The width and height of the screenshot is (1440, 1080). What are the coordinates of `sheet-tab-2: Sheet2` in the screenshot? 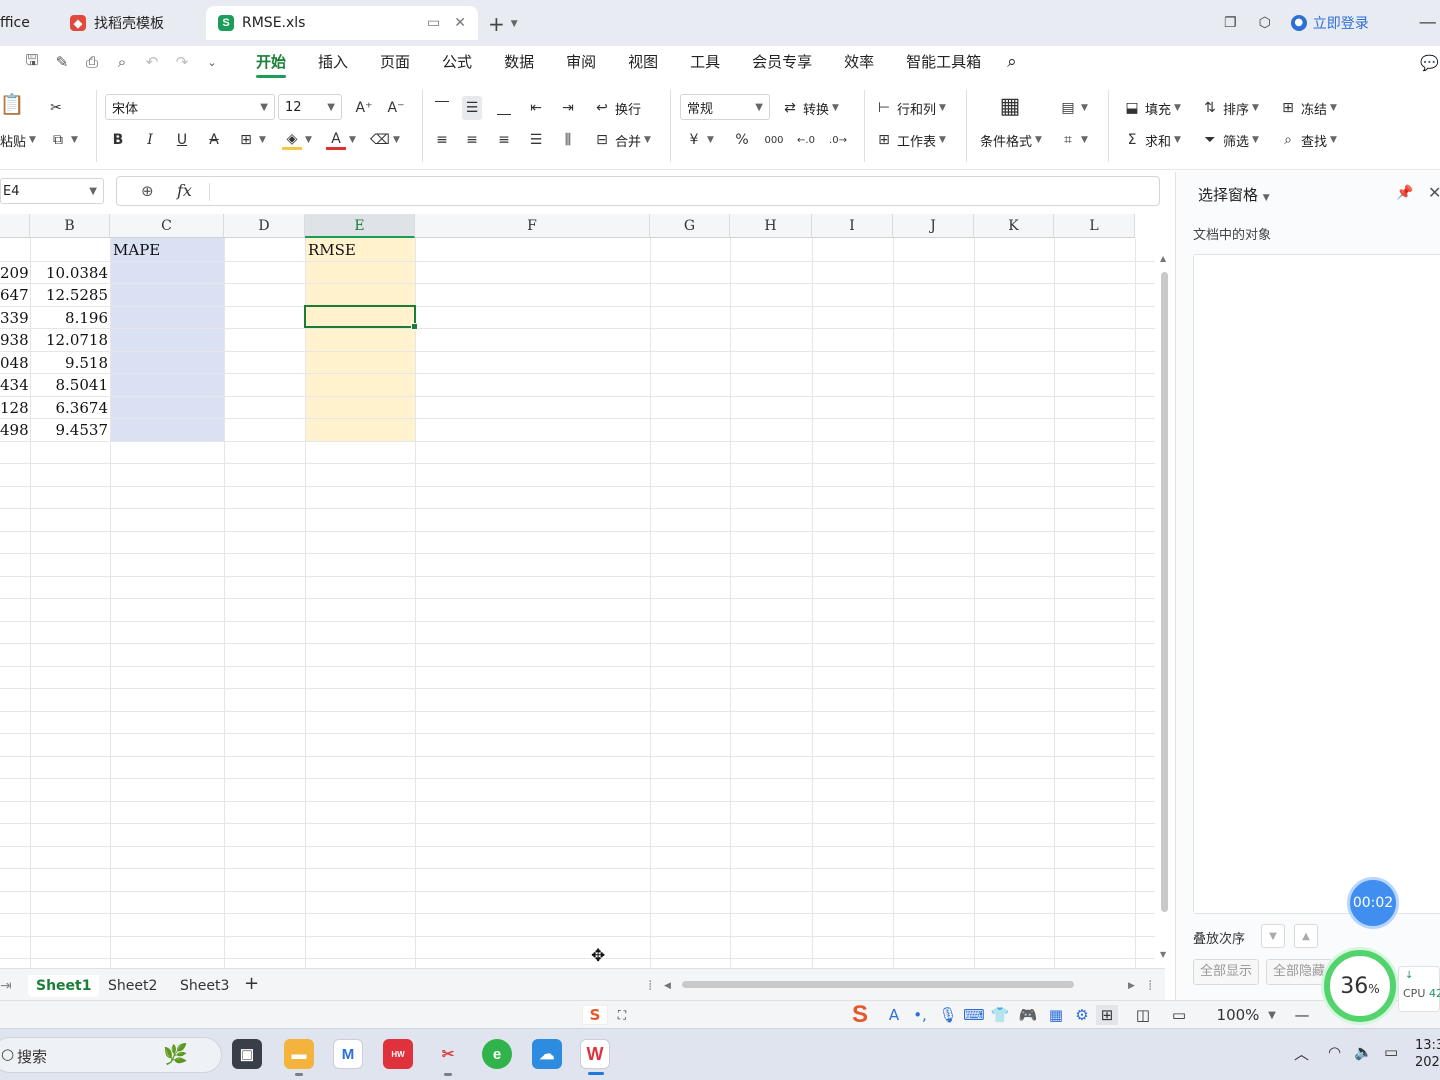 It's located at (132, 986).